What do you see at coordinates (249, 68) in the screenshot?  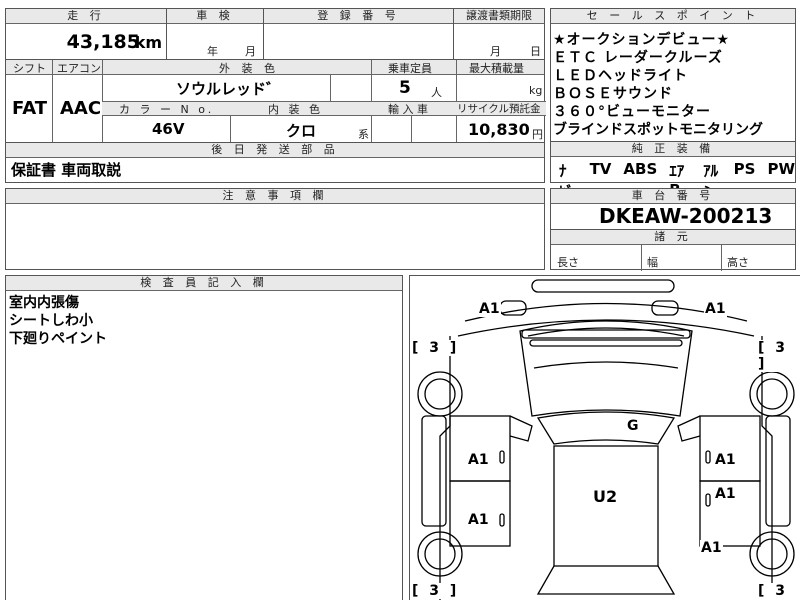 I see `exterior-label: 外 装 色` at bounding box center [249, 68].